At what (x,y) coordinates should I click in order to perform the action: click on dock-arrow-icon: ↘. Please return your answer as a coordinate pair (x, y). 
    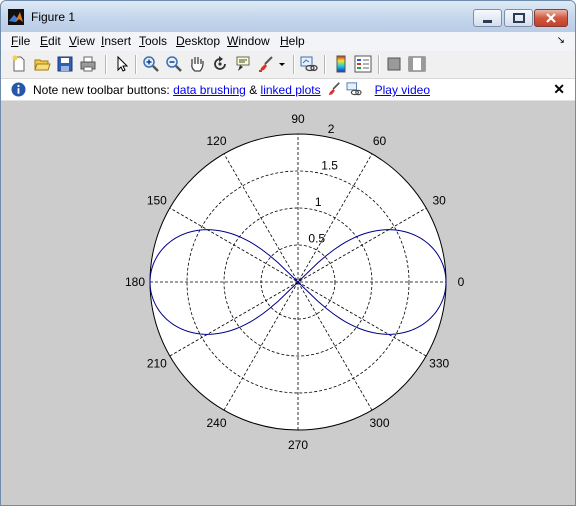
    Looking at the image, I should click on (561, 40).